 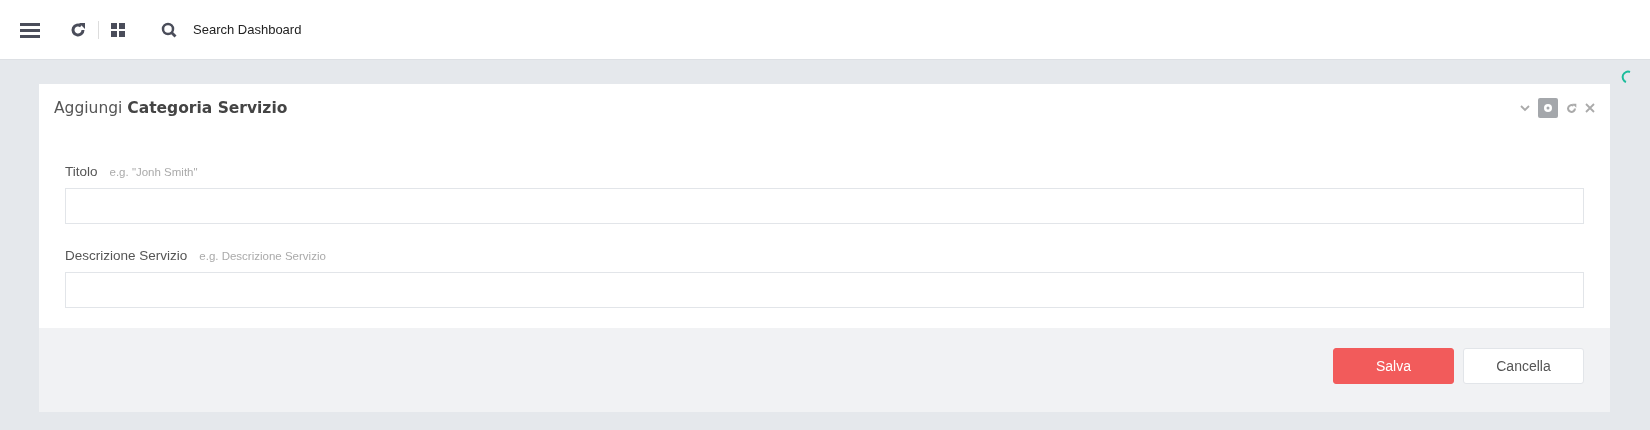 I want to click on field-label: Titolo, so click(x=81, y=171).